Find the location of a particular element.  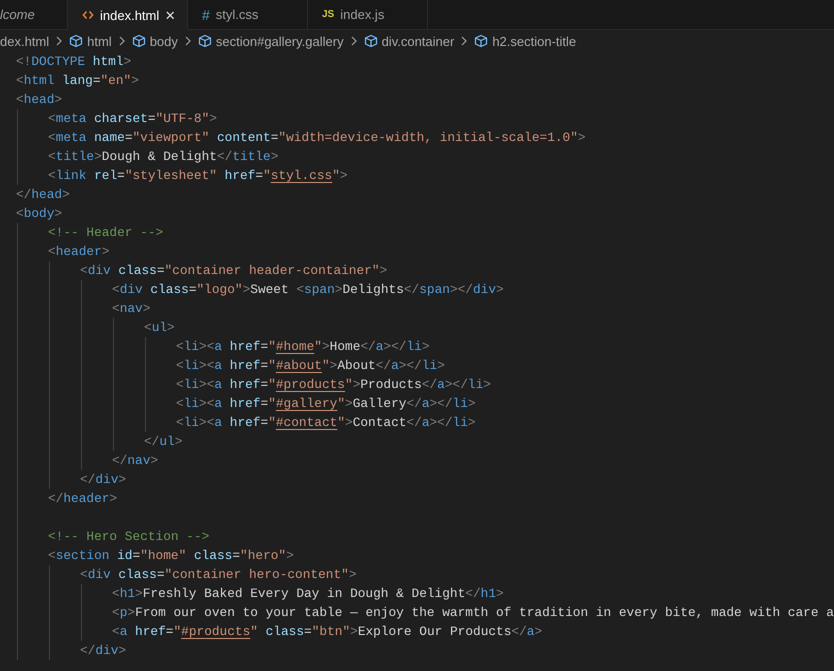

code-line: <ul> is located at coordinates (159, 328).